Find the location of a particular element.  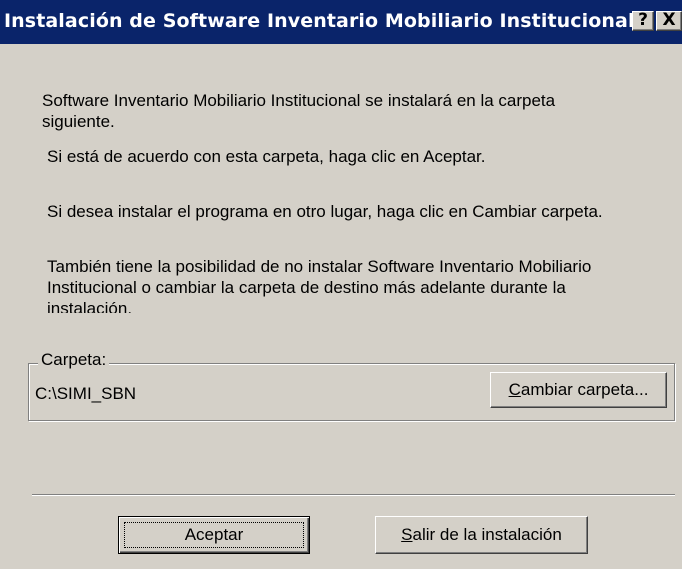

help-button: ? is located at coordinates (643, 21).